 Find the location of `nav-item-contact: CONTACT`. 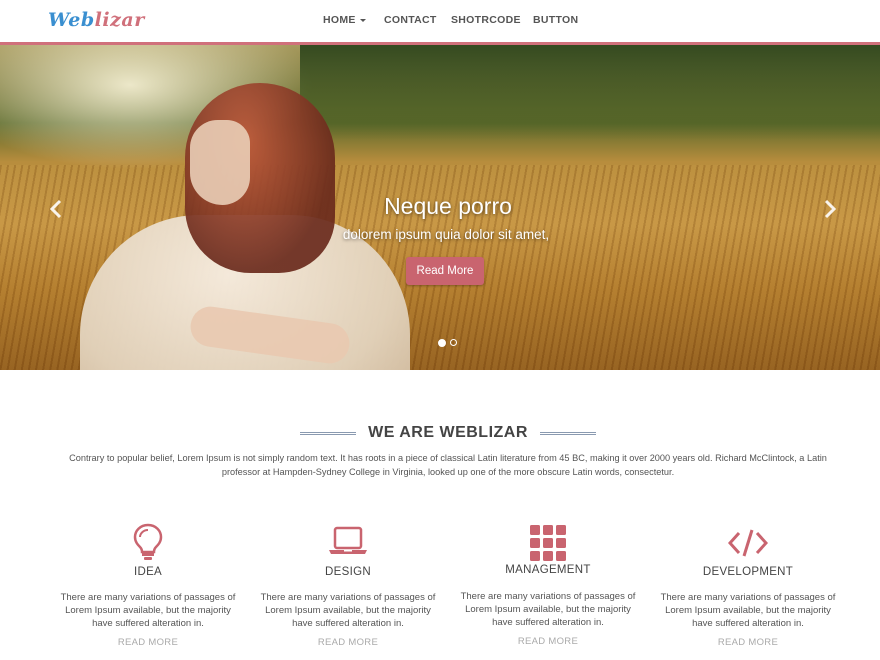

nav-item-contact: CONTACT is located at coordinates (410, 20).